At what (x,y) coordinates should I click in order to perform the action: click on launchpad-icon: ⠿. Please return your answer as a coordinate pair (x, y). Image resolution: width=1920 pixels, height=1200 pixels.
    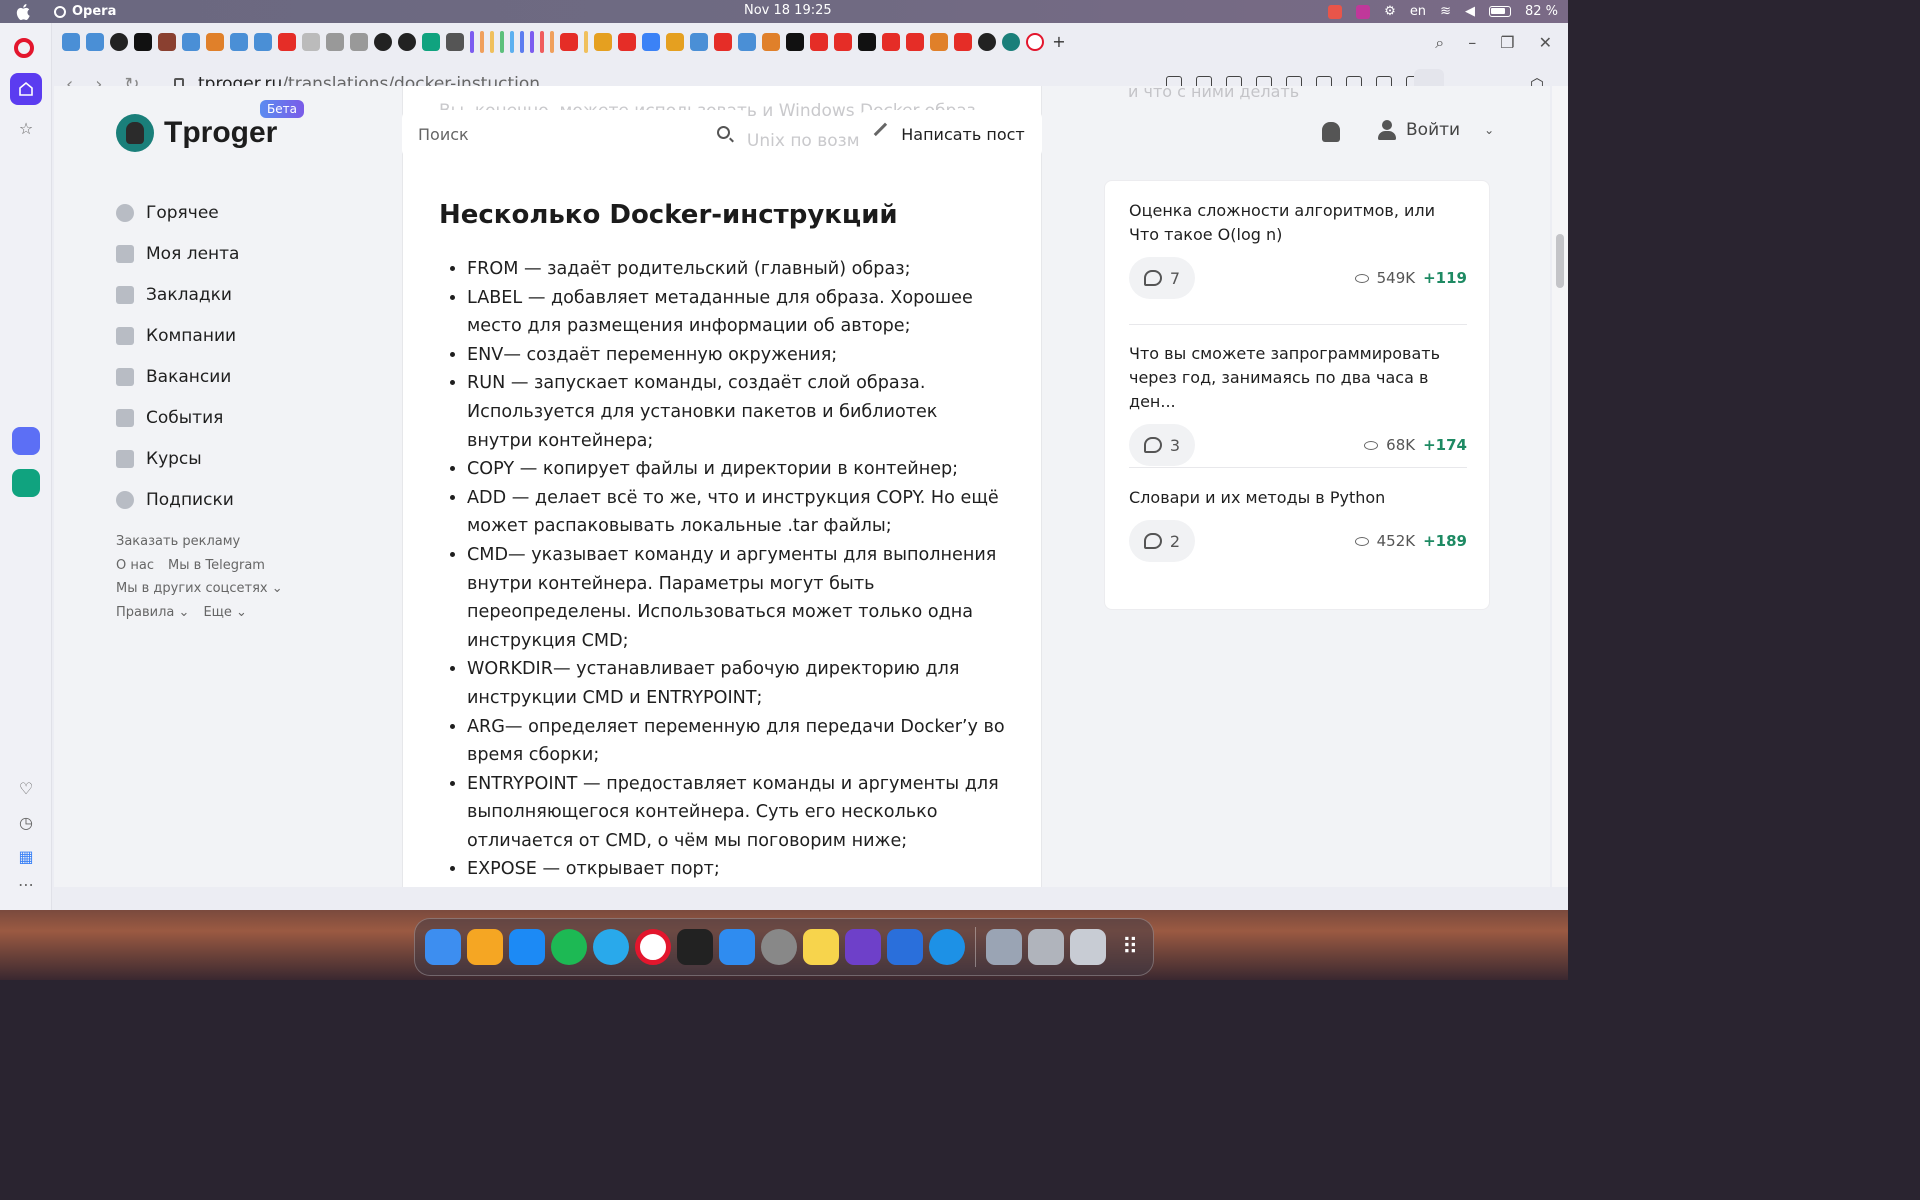
    Looking at the image, I should click on (1130, 947).